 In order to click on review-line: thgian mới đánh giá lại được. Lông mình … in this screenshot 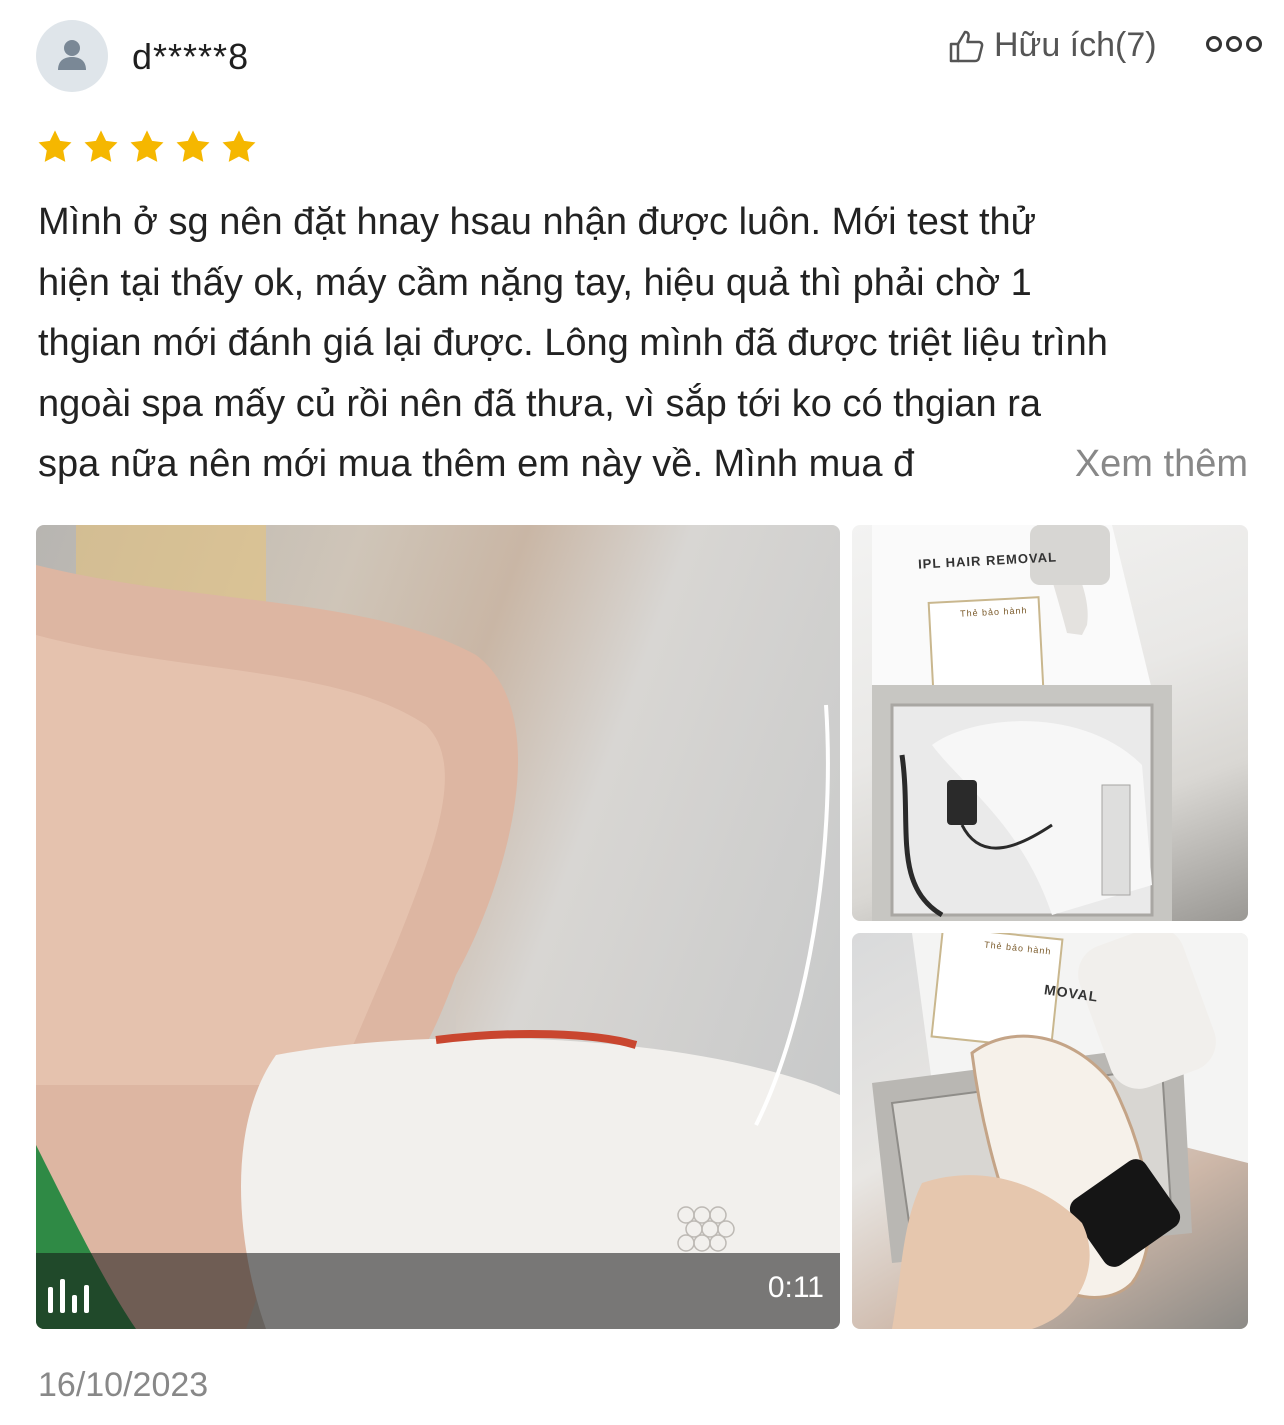, I will do `click(573, 343)`.